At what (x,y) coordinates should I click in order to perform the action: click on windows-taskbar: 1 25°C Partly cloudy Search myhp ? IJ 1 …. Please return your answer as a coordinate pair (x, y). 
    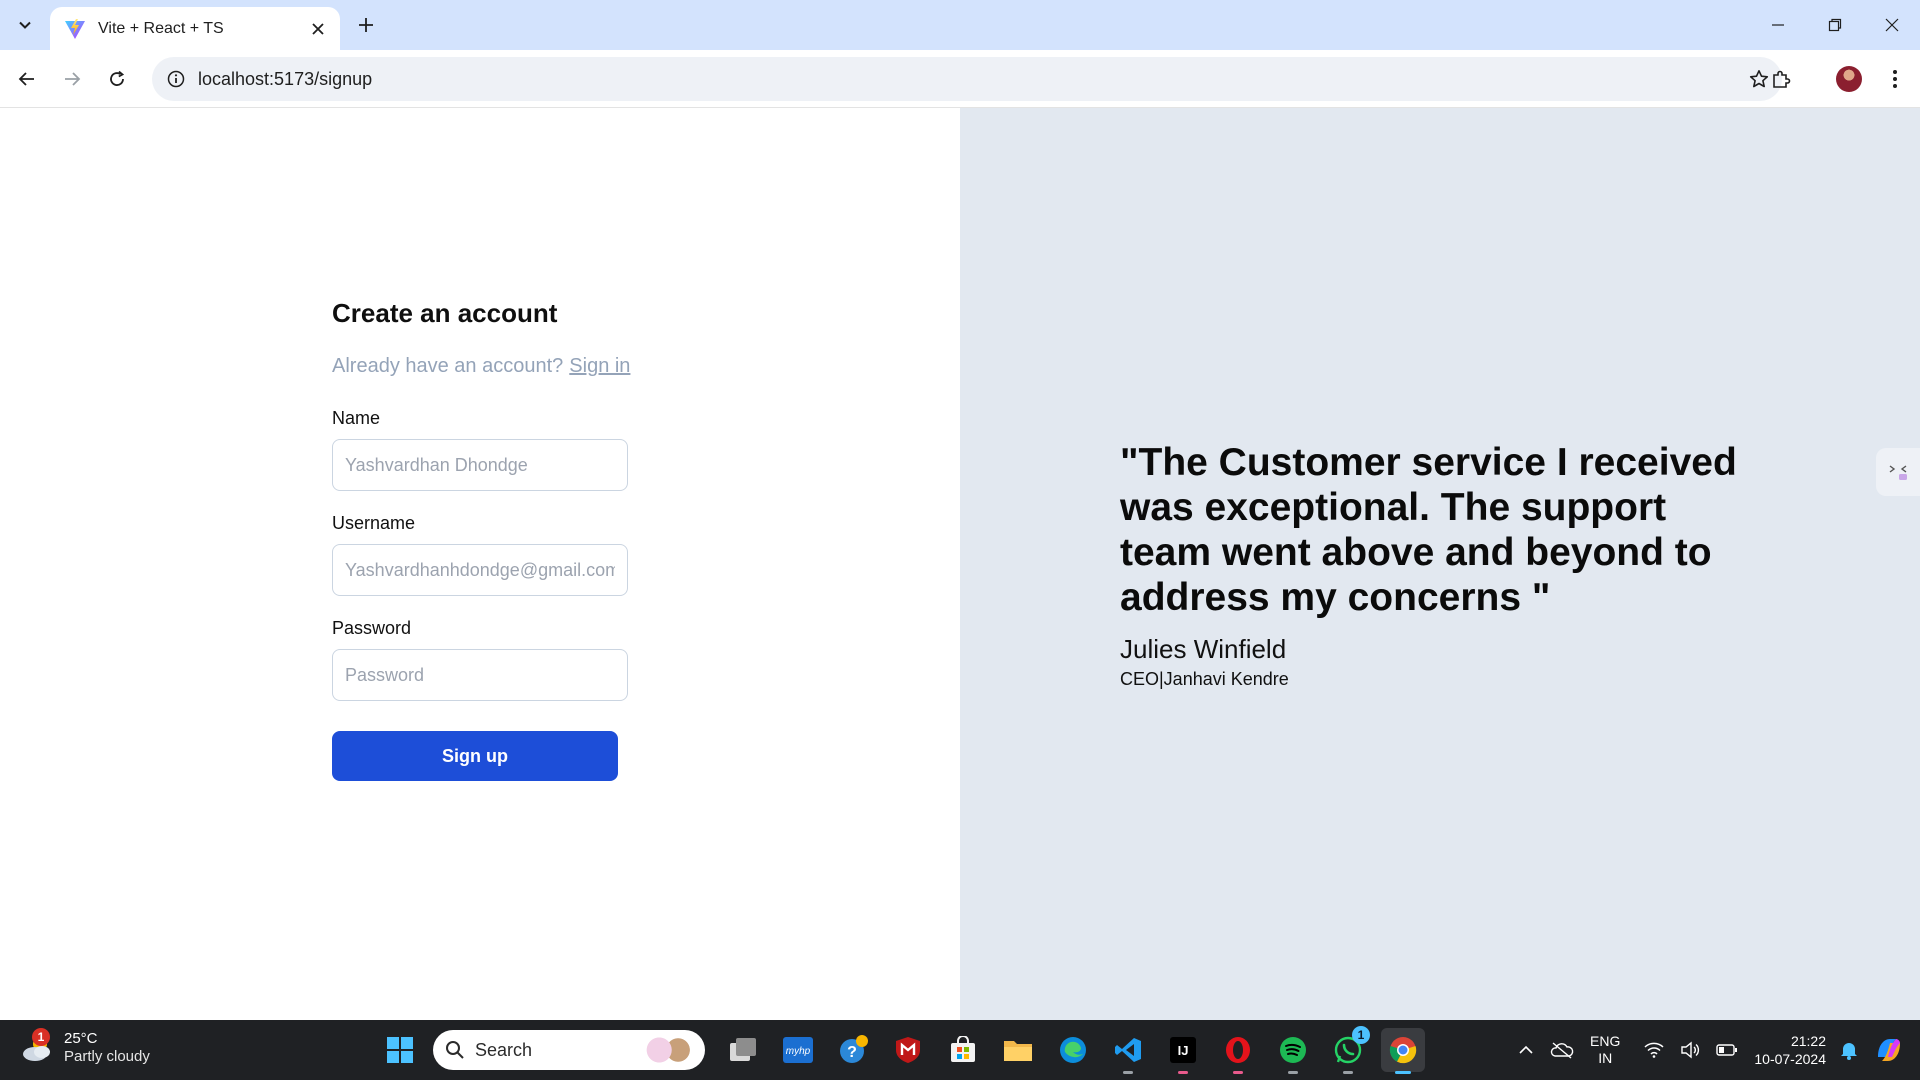
    Looking at the image, I should click on (960, 1050).